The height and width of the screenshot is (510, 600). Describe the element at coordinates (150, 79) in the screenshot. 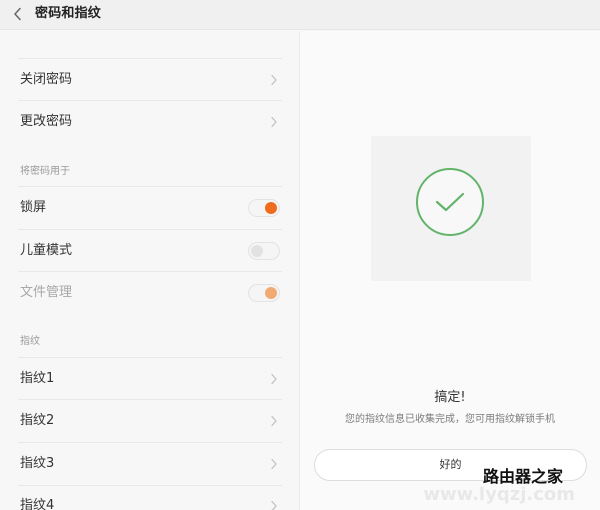

I see `close-password-row: 关闭密码` at that location.